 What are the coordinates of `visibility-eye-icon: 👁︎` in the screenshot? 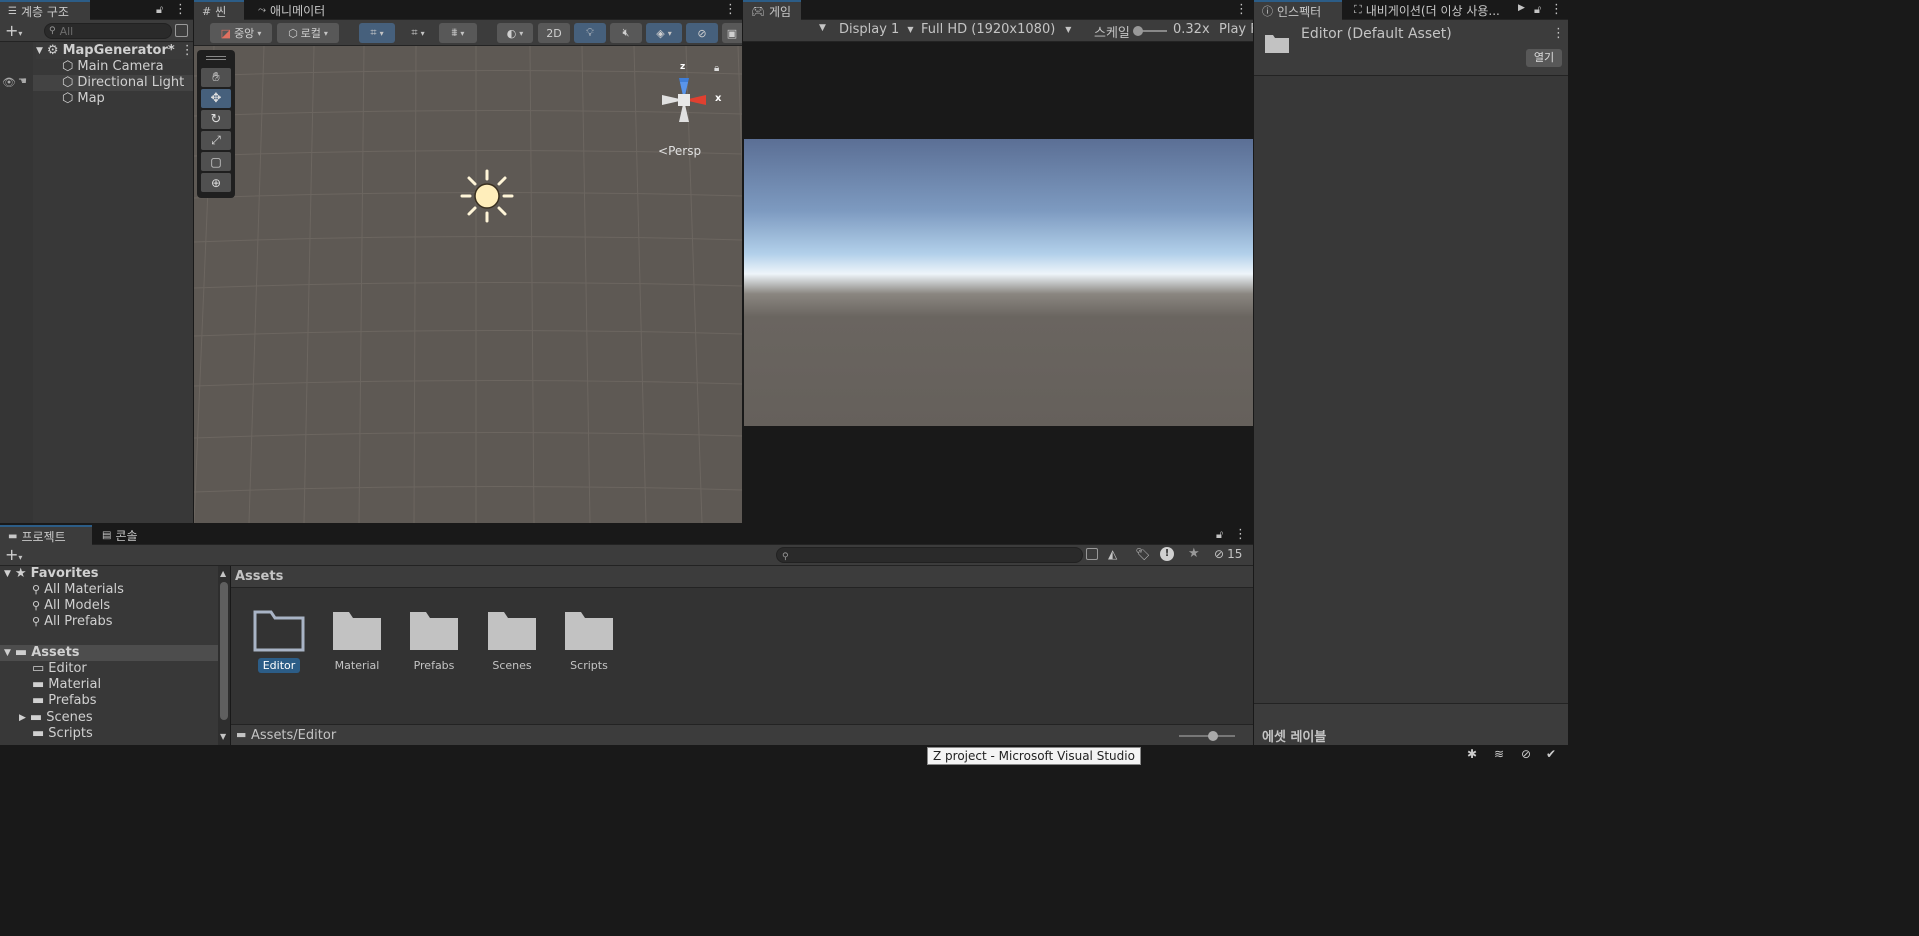 It's located at (9, 82).